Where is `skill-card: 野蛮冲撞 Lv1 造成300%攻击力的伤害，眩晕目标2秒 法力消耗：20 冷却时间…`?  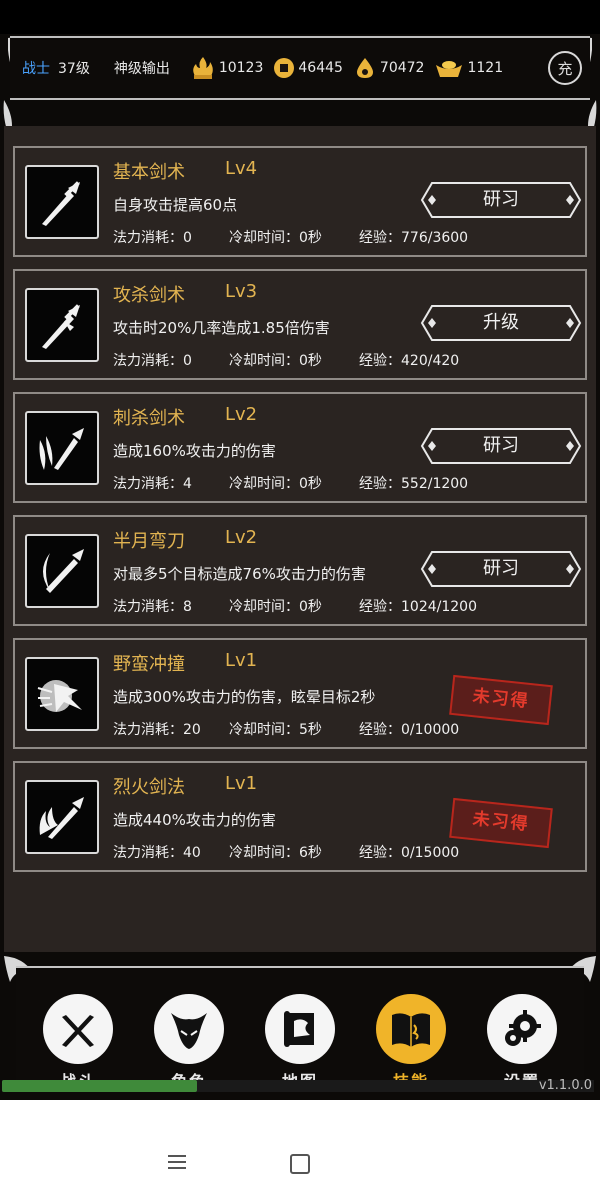
skill-card: 野蛮冲撞 Lv1 造成300%攻击力的伤害，眩晕目标2秒 法力消耗：20 冷却时间… is located at coordinates (300, 693).